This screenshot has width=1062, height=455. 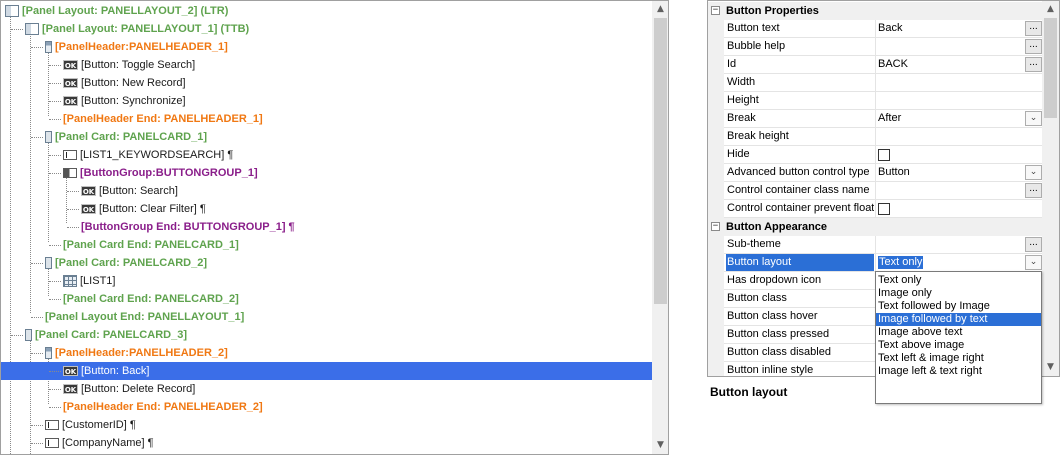 What do you see at coordinates (326, 299) in the screenshot?
I see `tree-row: [Panel Card End: PANELCARD_2]` at bounding box center [326, 299].